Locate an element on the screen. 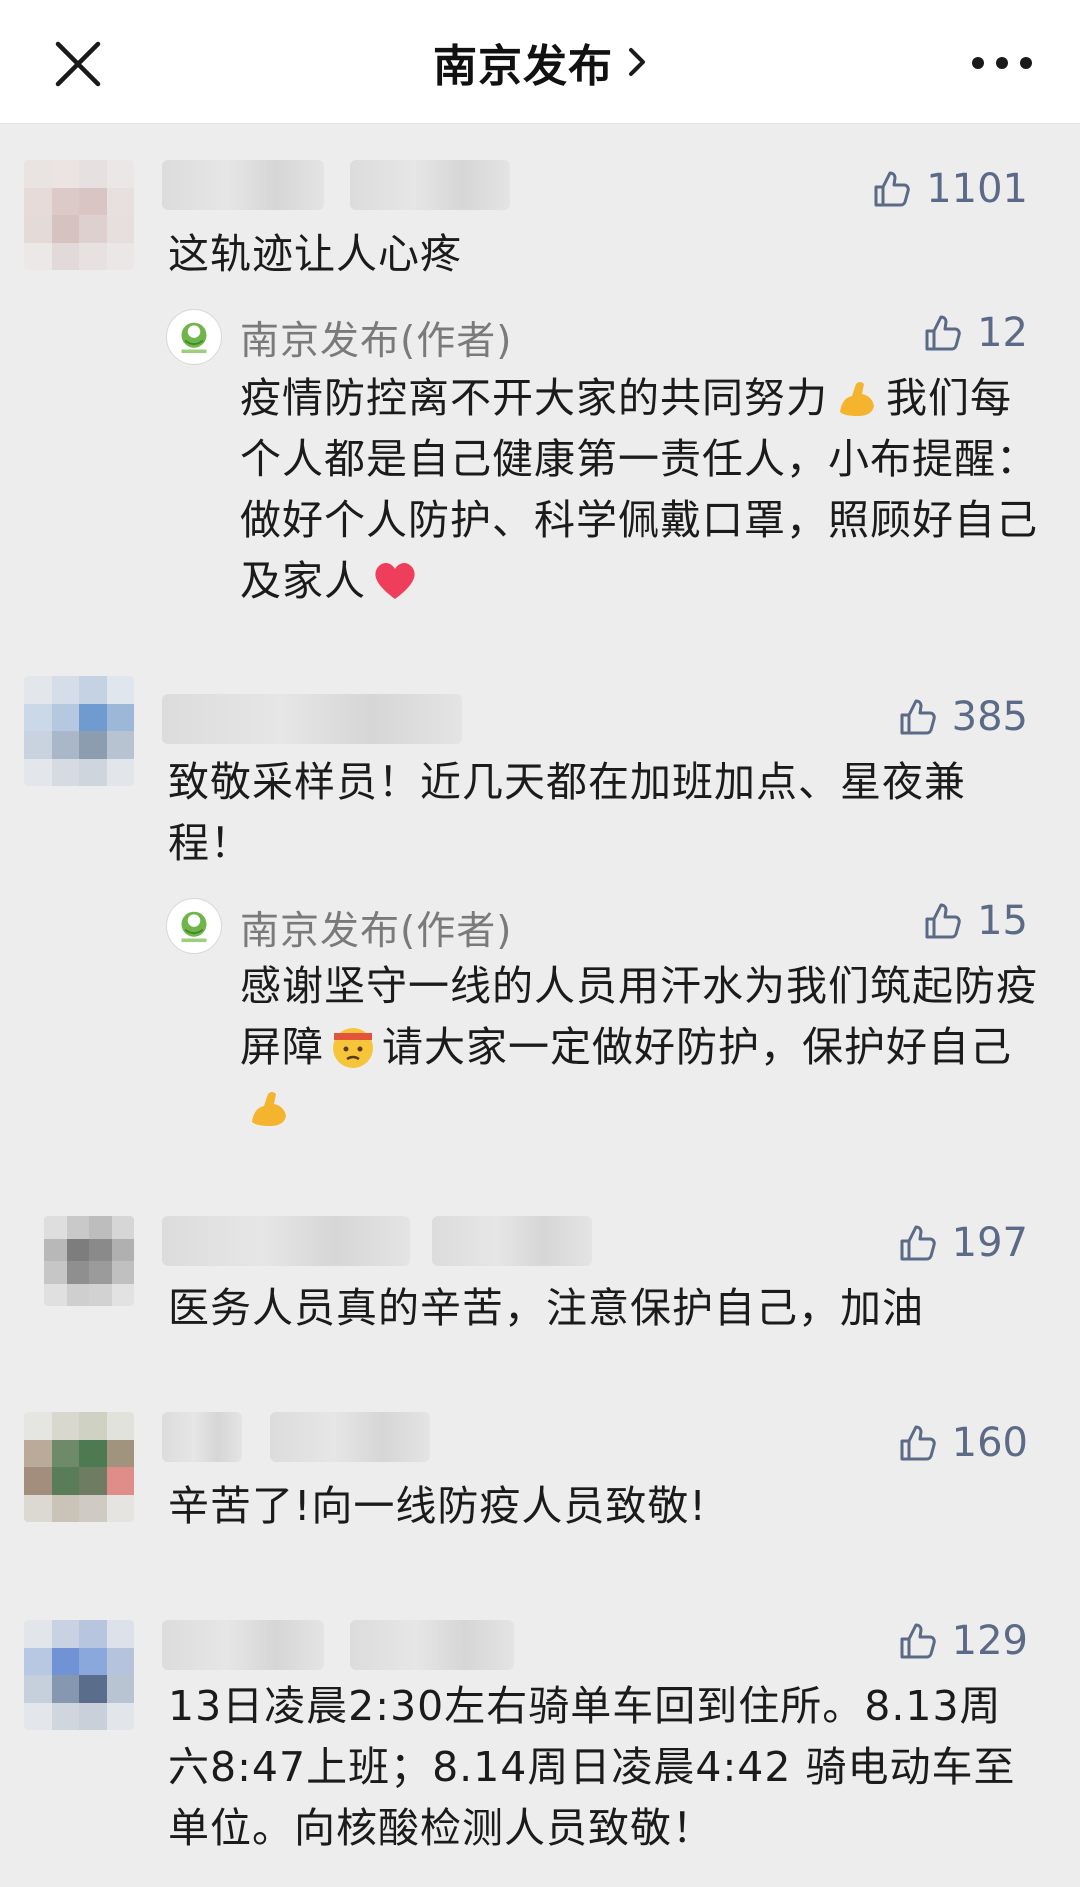 This screenshot has height=1887, width=1080. like-count: 12 is located at coordinates (1002, 333).